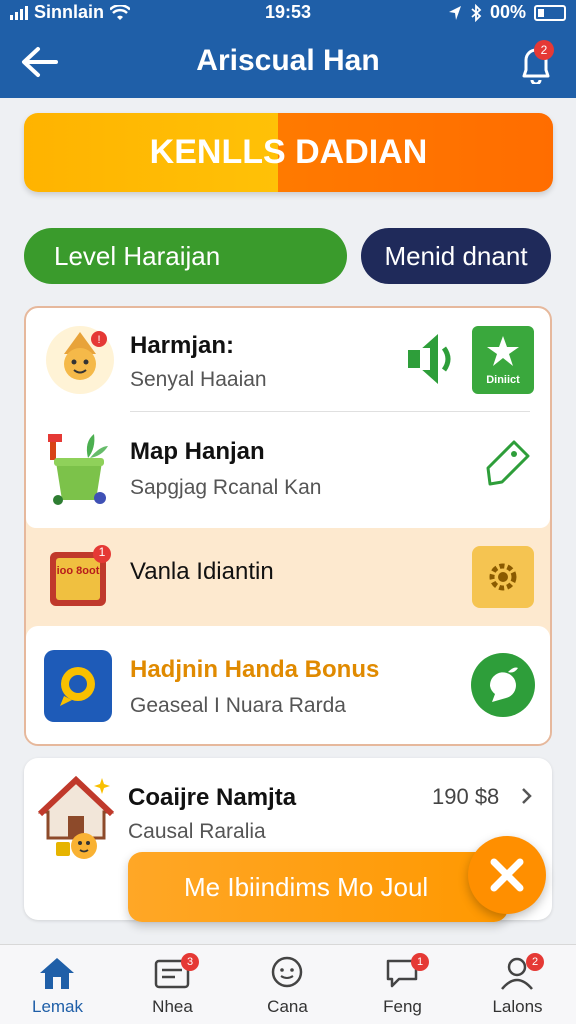 This screenshot has width=576, height=1024. What do you see at coordinates (80, 360) in the screenshot?
I see `character-icon: !` at bounding box center [80, 360].